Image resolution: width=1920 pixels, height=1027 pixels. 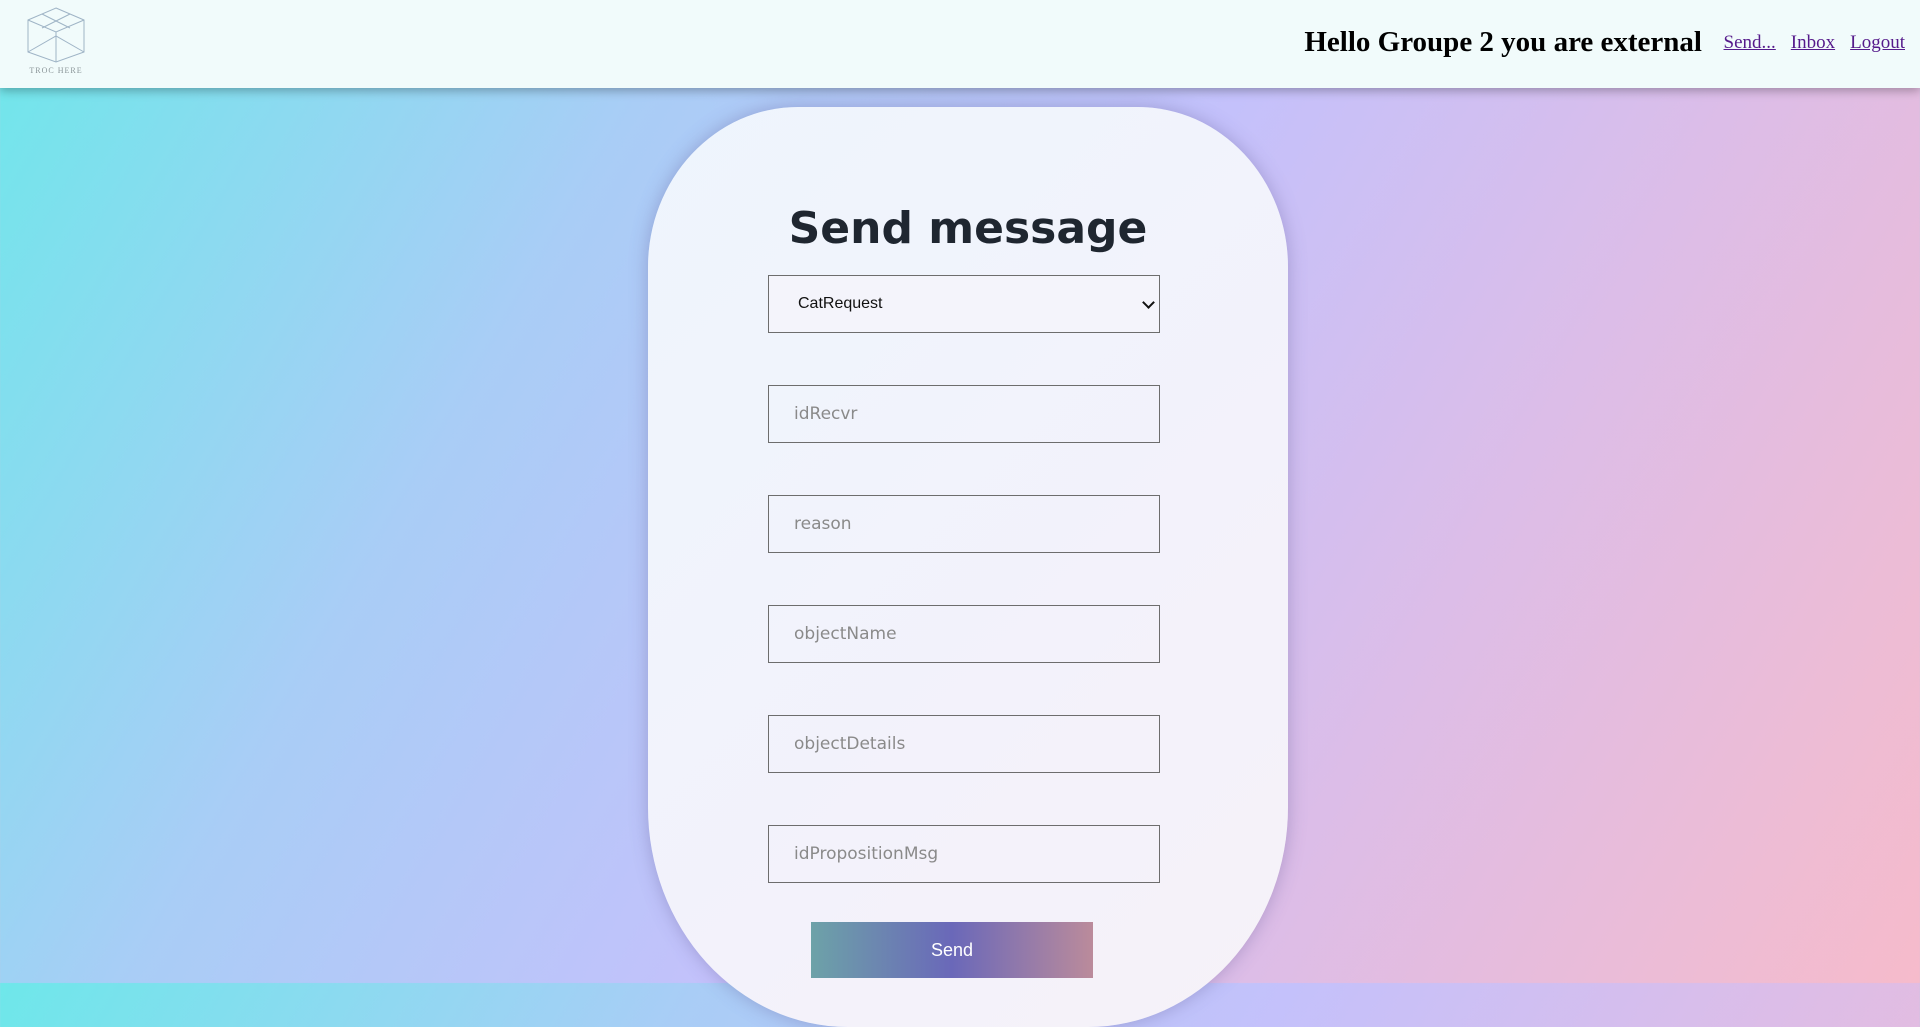 I want to click on id-proposition-msg-input, so click(x=964, y=854).